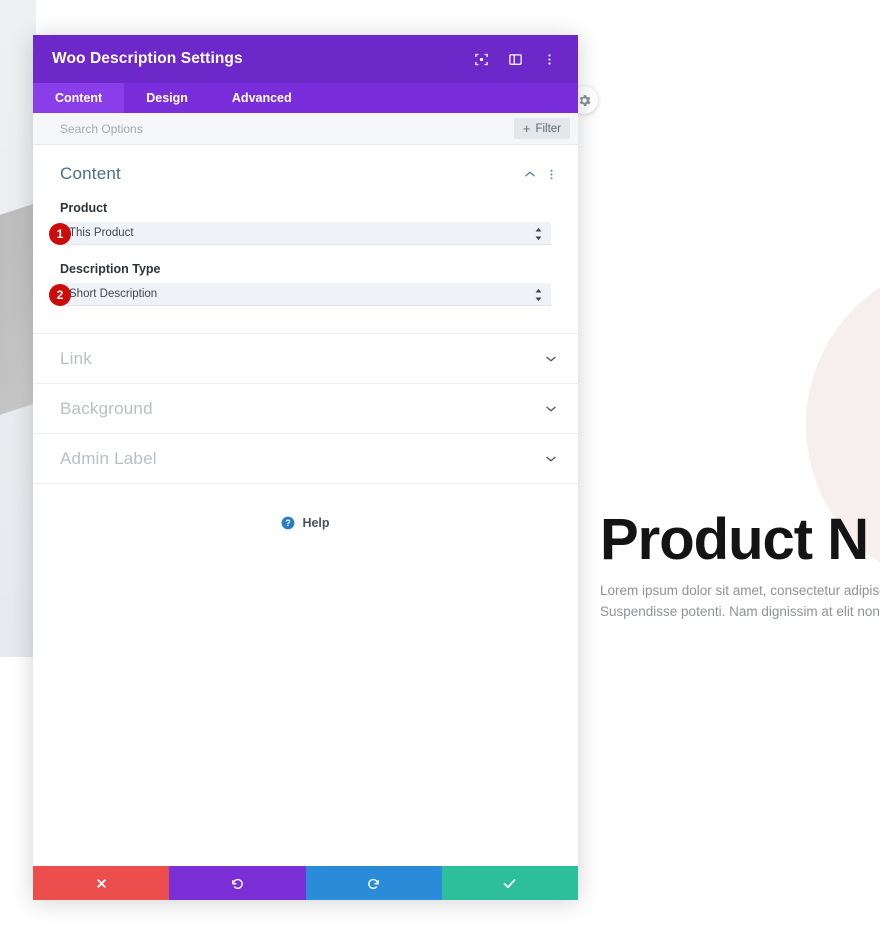 The width and height of the screenshot is (880, 937). I want to click on field-product-select-wrap: 1 This Product, so click(300, 233).